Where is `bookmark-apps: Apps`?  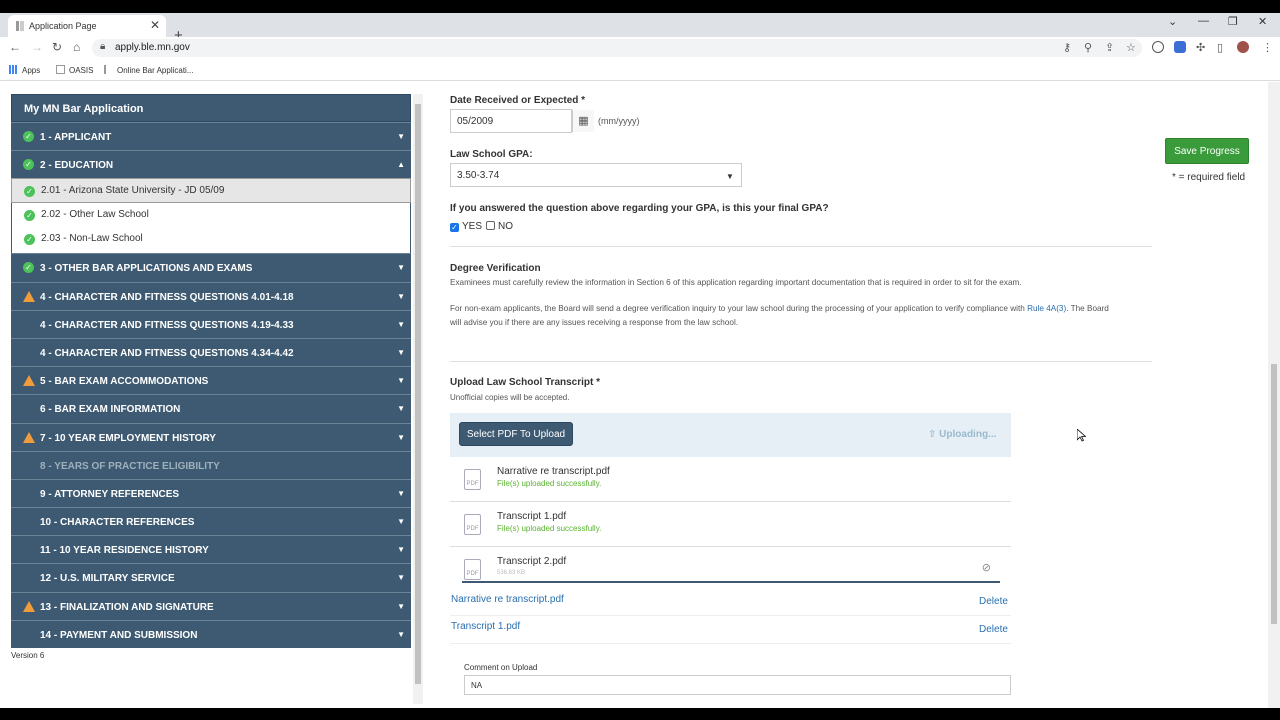 bookmark-apps: Apps is located at coordinates (24, 70).